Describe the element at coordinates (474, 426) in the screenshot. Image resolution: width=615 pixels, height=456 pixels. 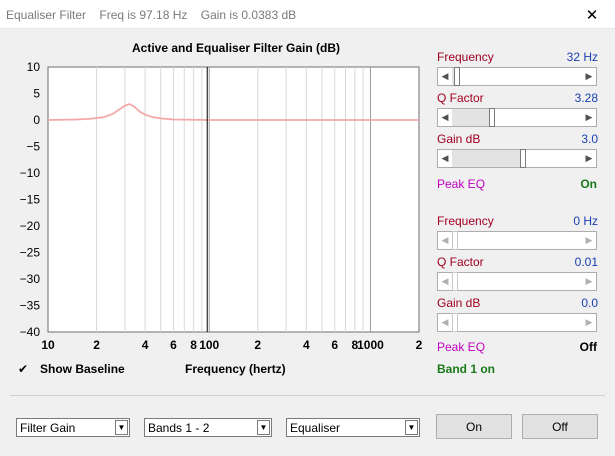
I see `on-button: On` at that location.